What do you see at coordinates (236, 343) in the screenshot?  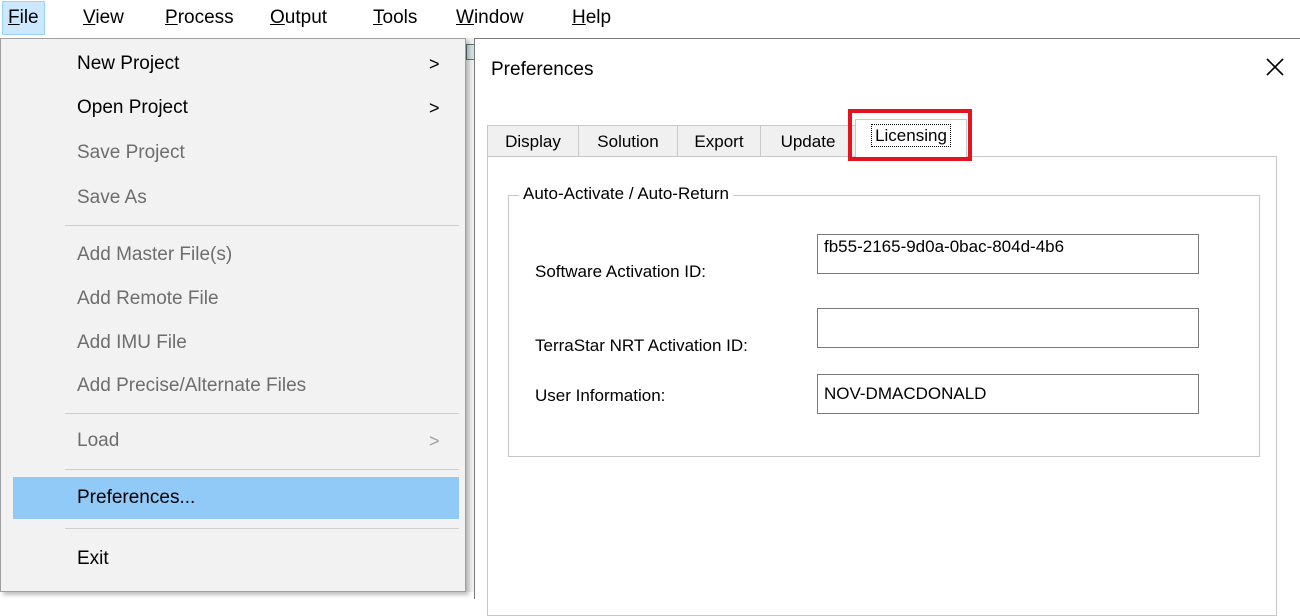 I see `menu-item-add-imu-file: Add IMU File` at bounding box center [236, 343].